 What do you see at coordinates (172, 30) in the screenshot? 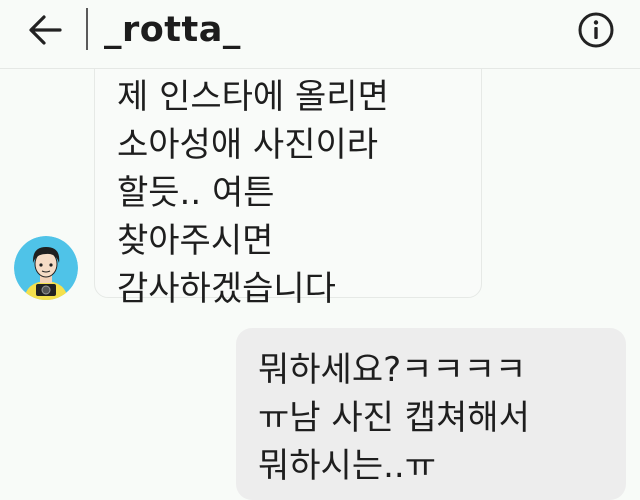
I see `chat-username: _rotta_` at bounding box center [172, 30].